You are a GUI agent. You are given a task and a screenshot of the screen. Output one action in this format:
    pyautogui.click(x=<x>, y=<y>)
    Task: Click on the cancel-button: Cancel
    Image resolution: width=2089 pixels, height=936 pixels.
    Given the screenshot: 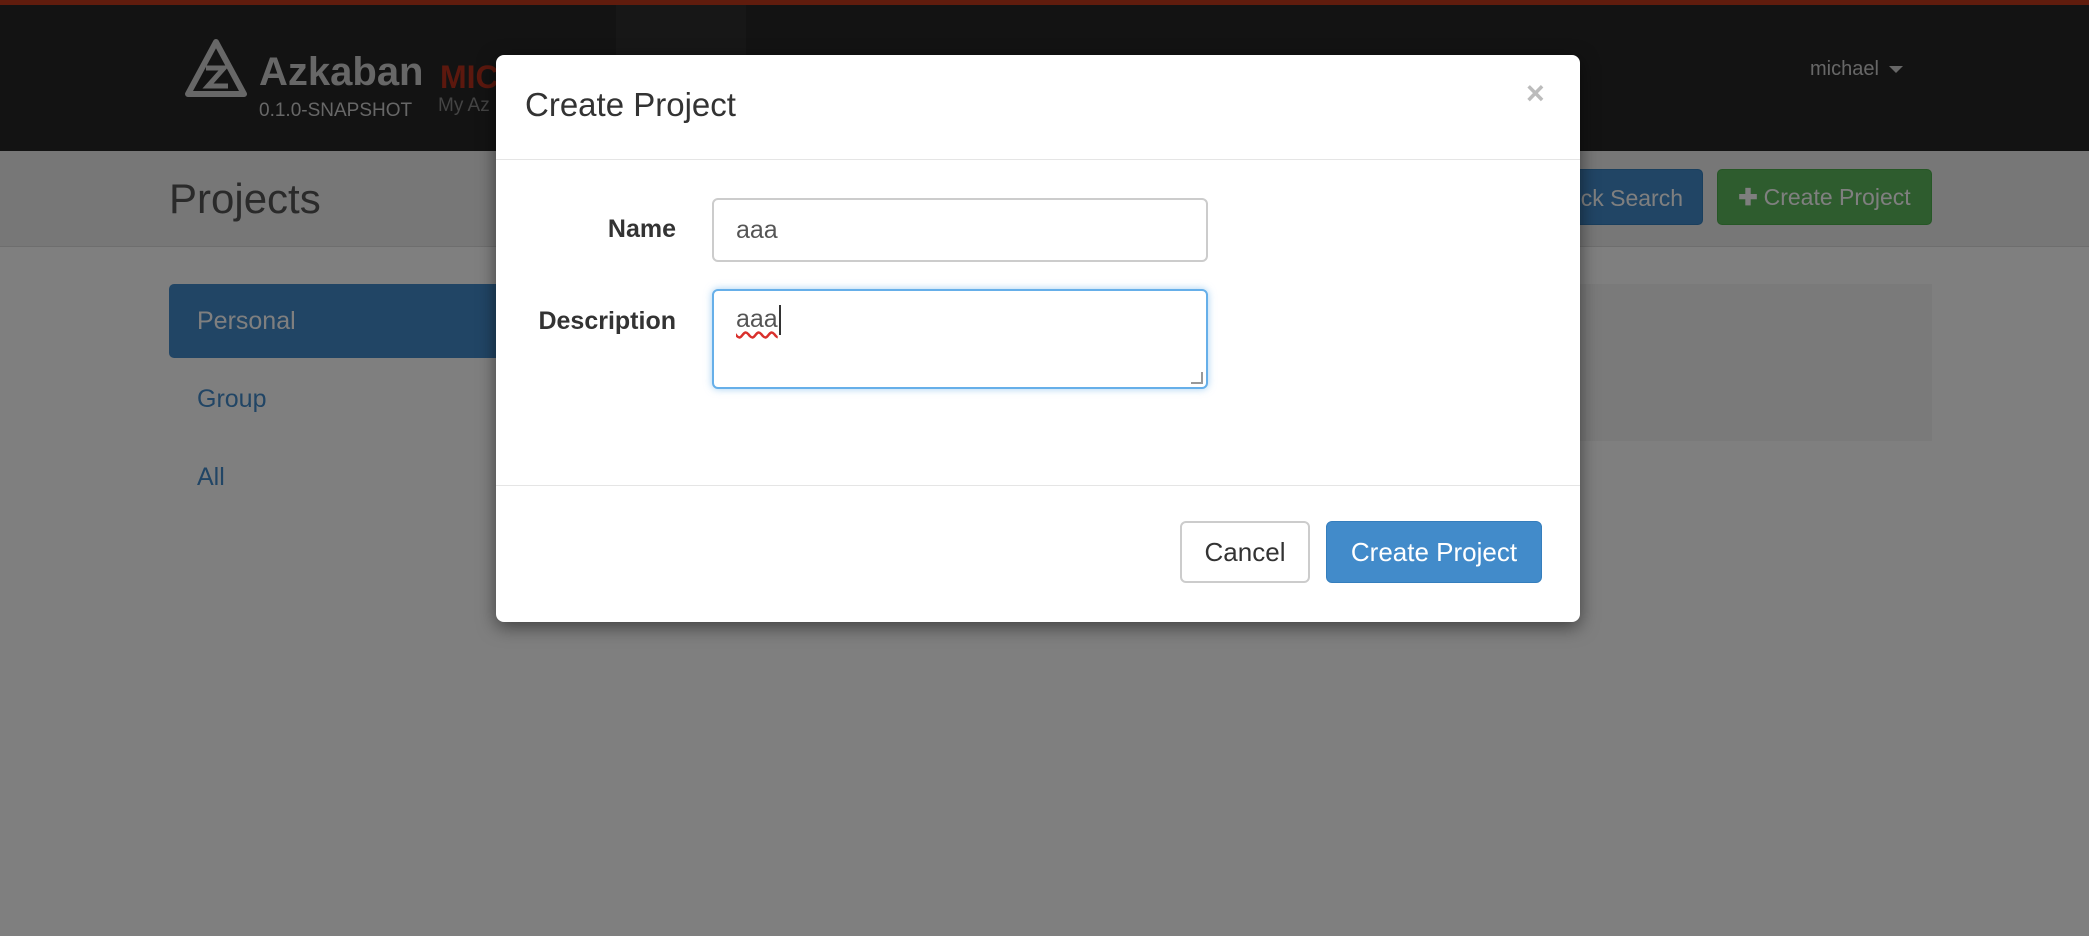 What is the action you would take?
    pyautogui.click(x=1245, y=552)
    